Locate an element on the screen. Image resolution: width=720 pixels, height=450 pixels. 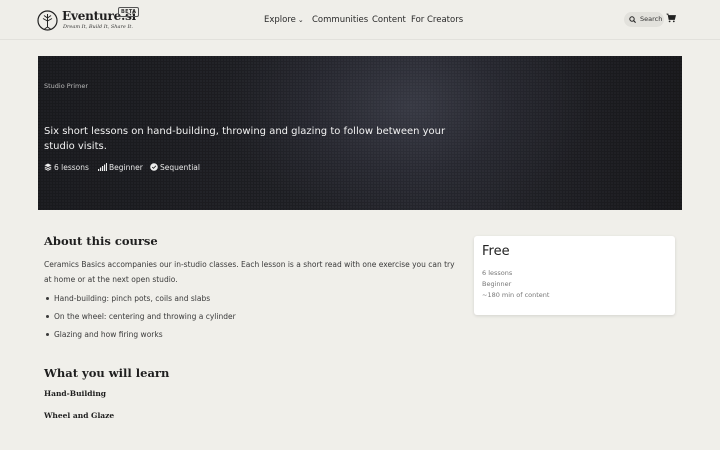
search-label: Search is located at coordinates (651, 19).